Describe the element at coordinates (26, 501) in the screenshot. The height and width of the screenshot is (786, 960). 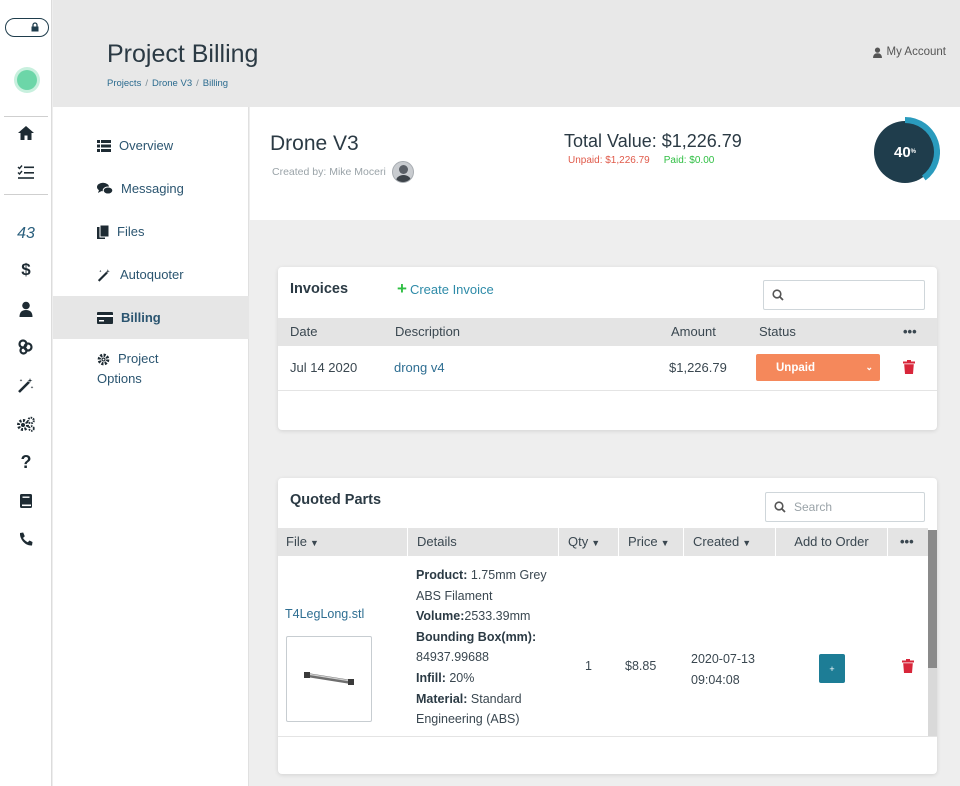
I see `book-icon` at that location.